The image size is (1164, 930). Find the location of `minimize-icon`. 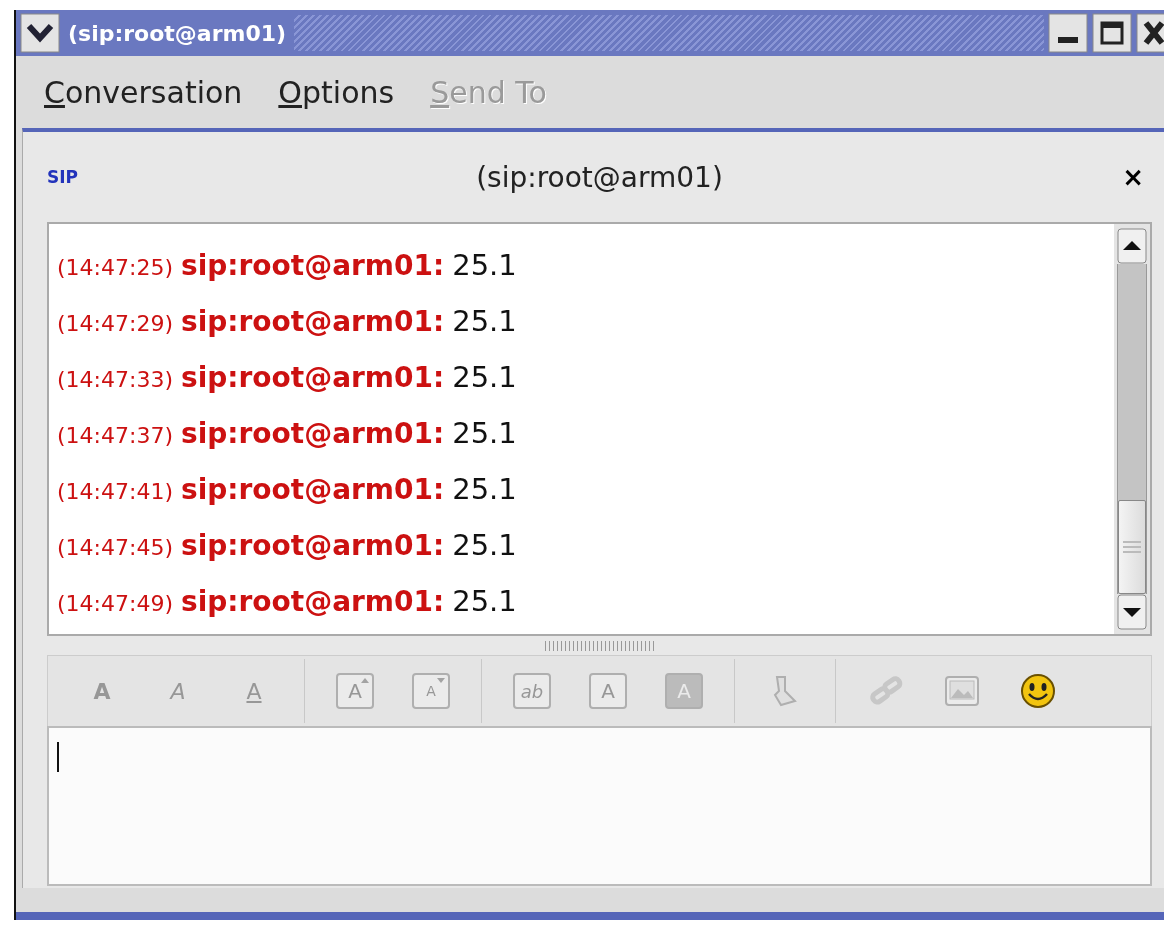

minimize-icon is located at coordinates (1068, 33).